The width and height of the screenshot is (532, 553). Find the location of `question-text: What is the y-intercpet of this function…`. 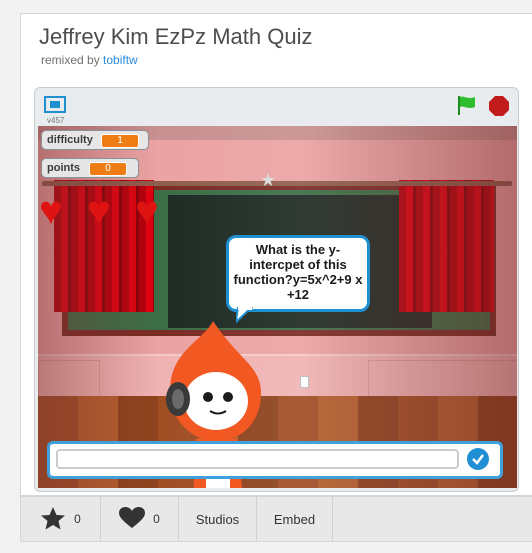

question-text: What is the y-intercpet of this function… is located at coordinates (298, 272).